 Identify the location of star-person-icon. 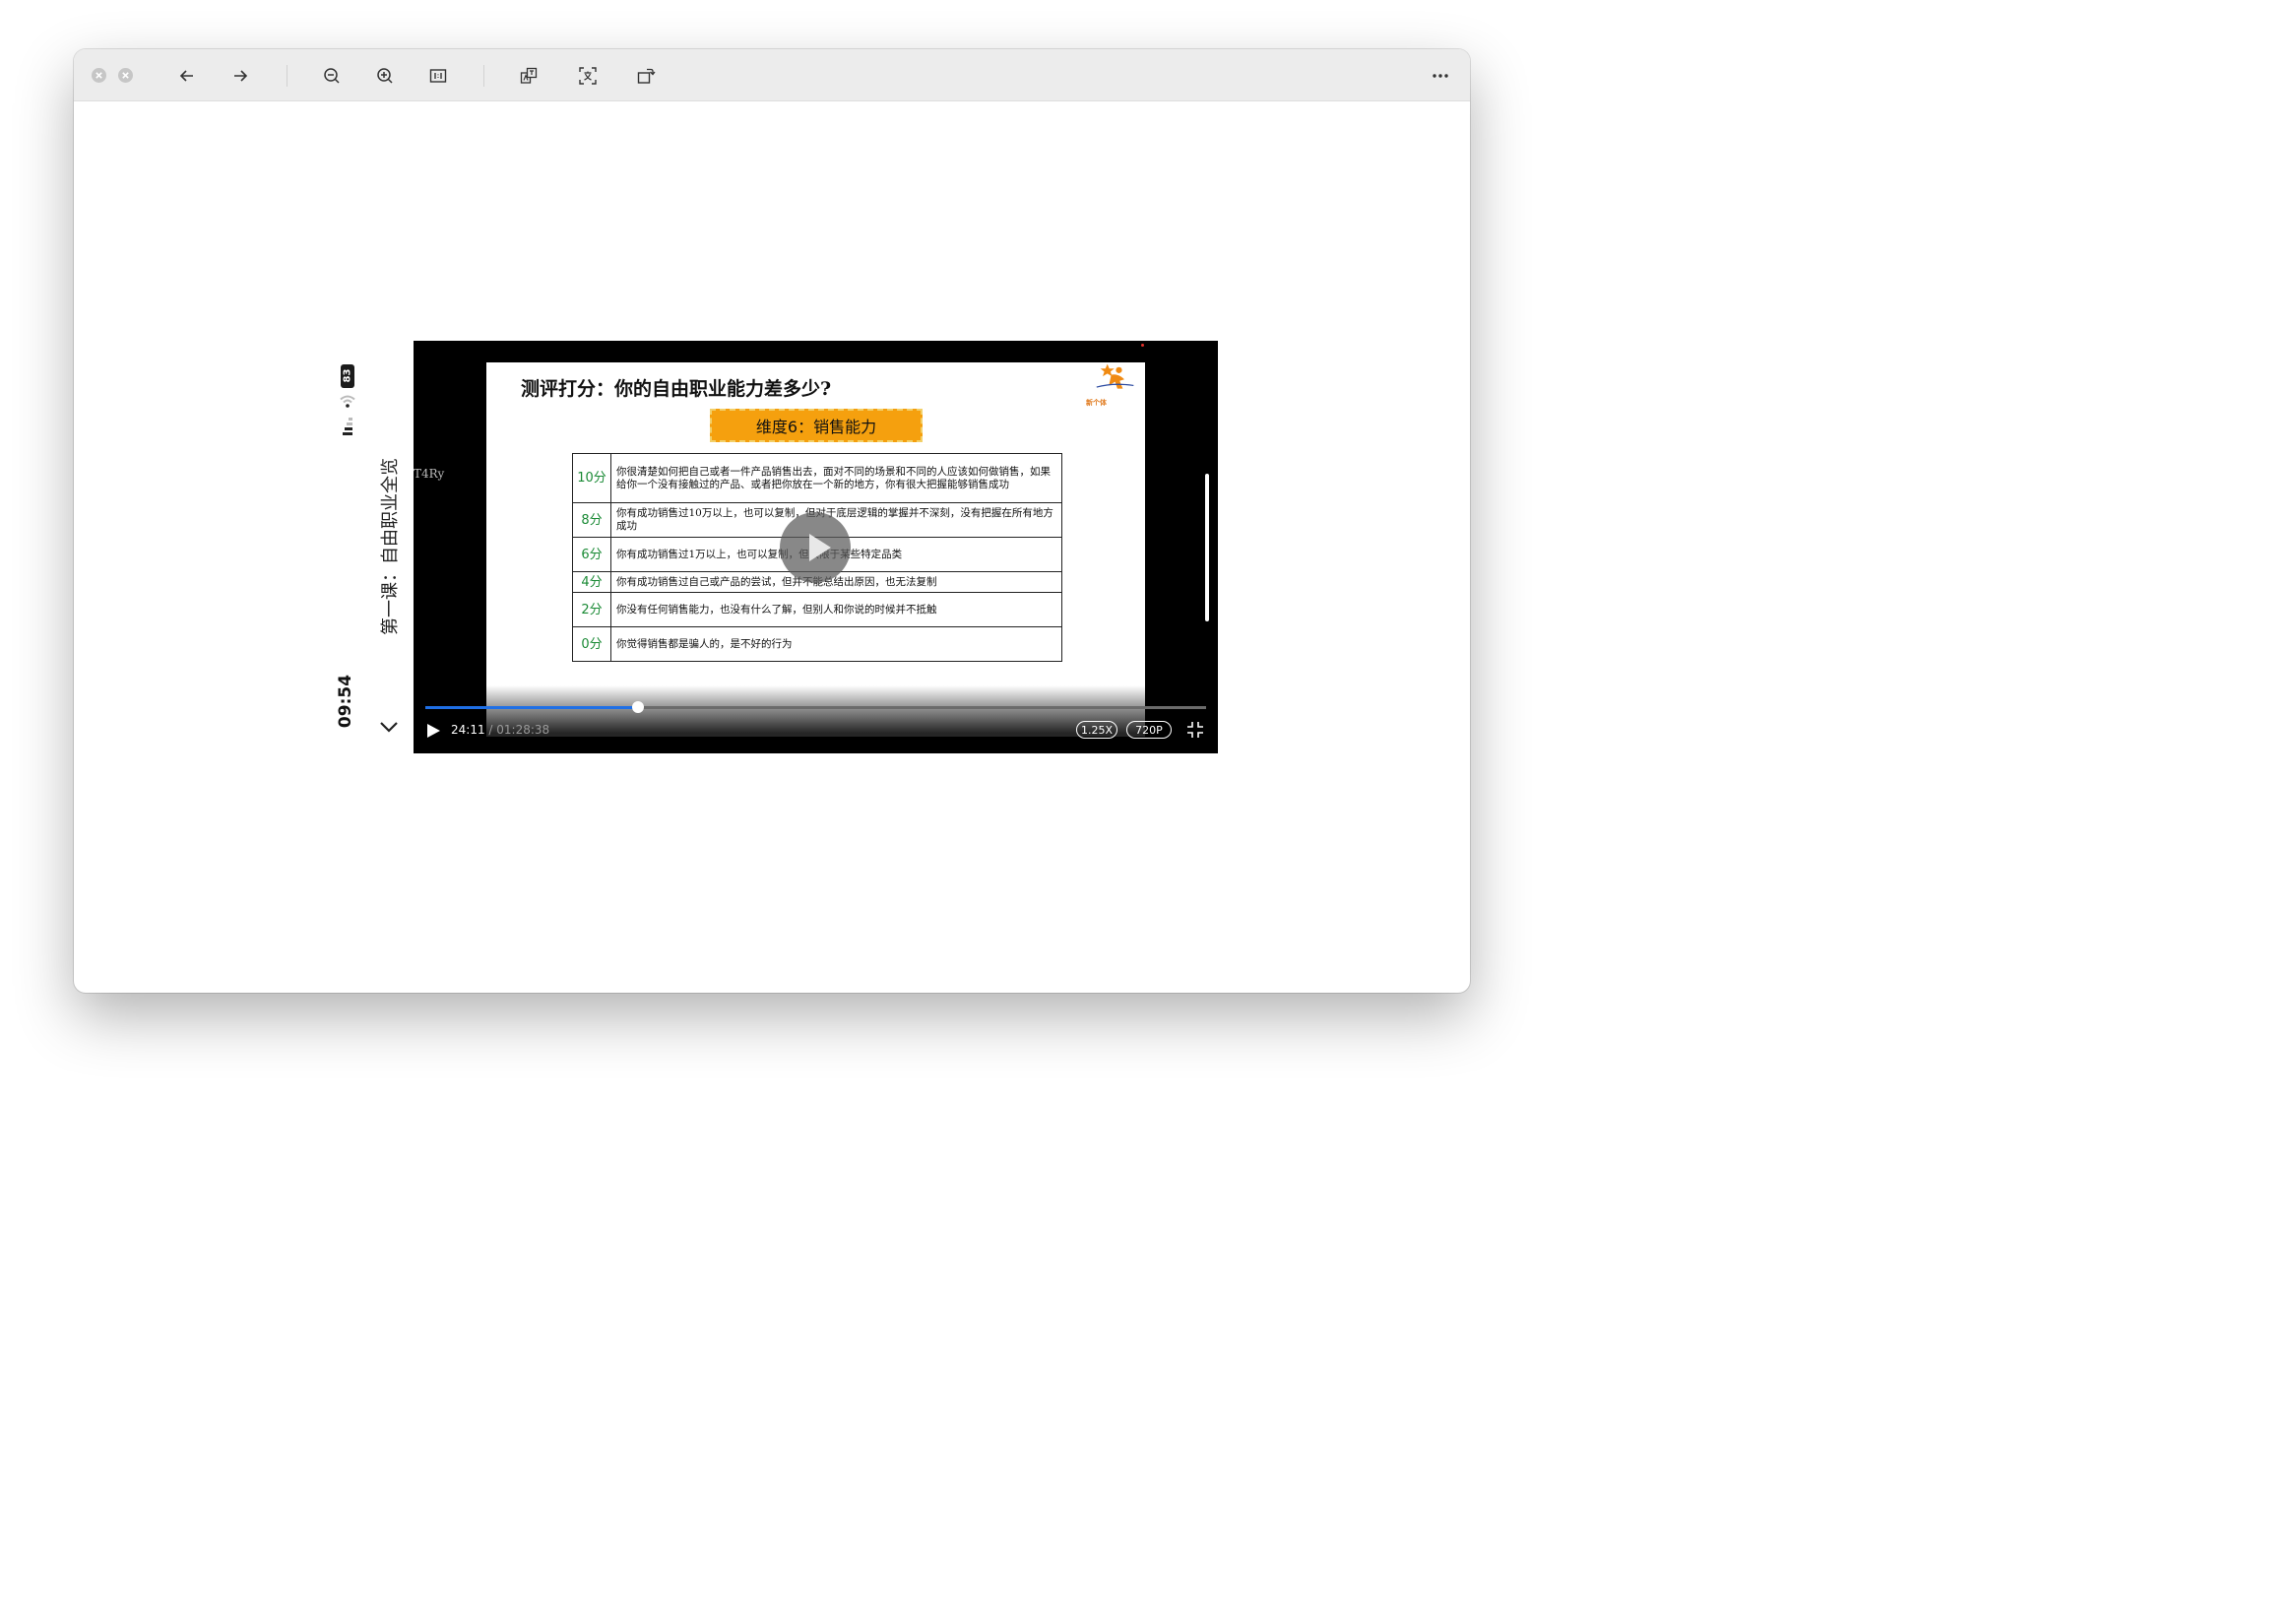
(1115, 376).